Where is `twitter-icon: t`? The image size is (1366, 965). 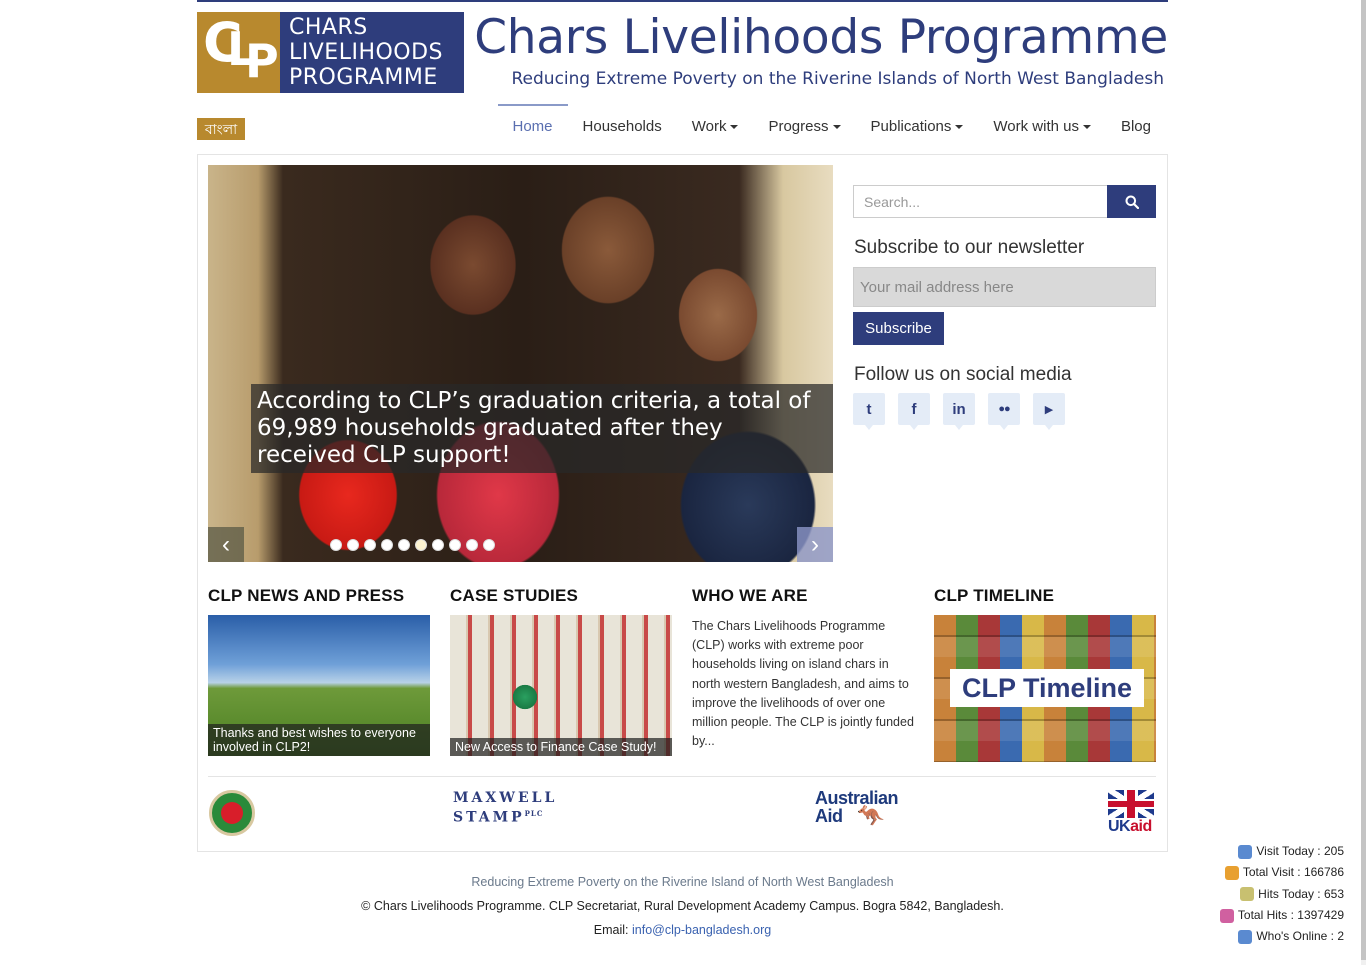
twitter-icon: t is located at coordinates (869, 411).